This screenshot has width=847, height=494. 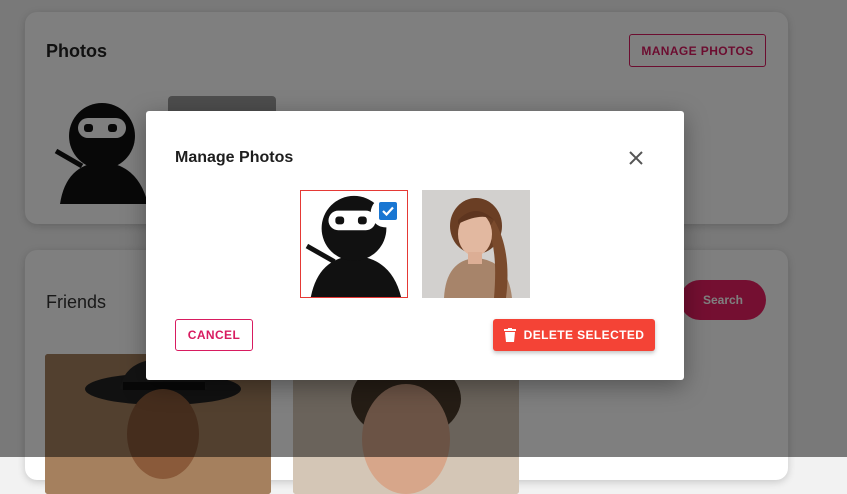 What do you see at coordinates (584, 335) in the screenshot?
I see `delete-selected-label: DELETE SELECTED` at bounding box center [584, 335].